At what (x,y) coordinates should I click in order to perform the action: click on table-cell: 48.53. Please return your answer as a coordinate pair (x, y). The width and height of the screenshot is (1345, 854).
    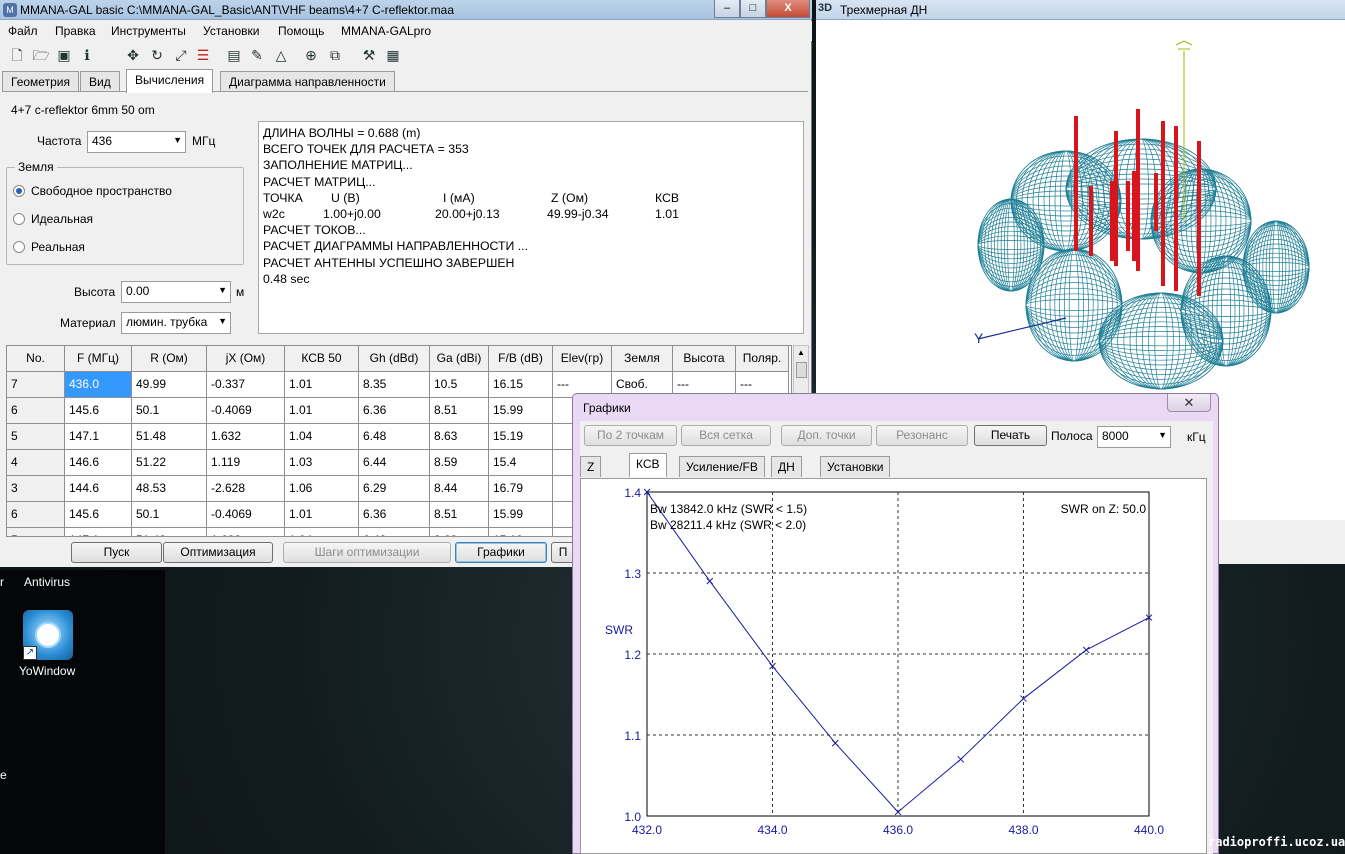
    Looking at the image, I should click on (169, 489).